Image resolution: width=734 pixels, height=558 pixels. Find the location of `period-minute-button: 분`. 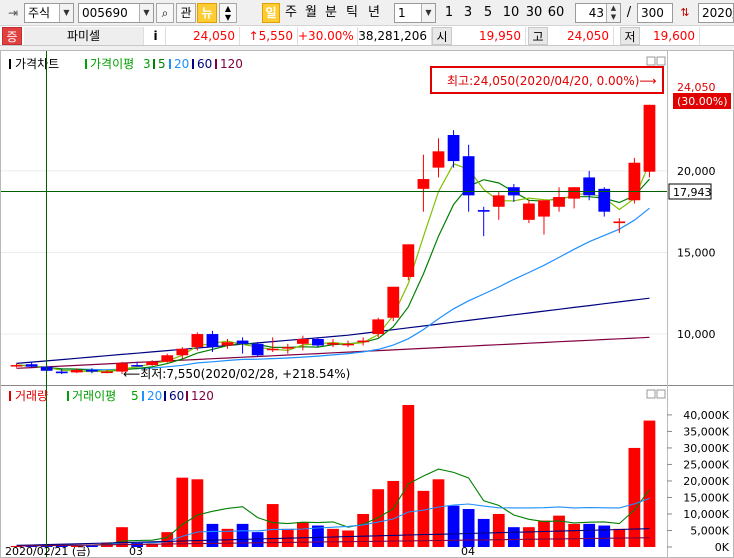

period-minute-button: 분 is located at coordinates (331, 13).